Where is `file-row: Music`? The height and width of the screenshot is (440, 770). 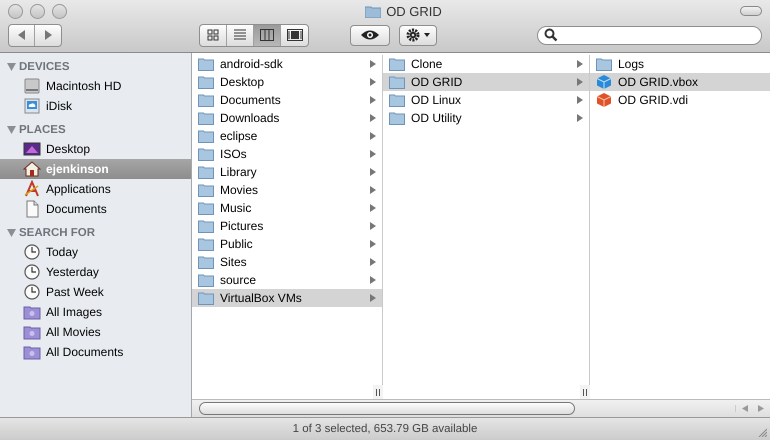
file-row: Music is located at coordinates (287, 208).